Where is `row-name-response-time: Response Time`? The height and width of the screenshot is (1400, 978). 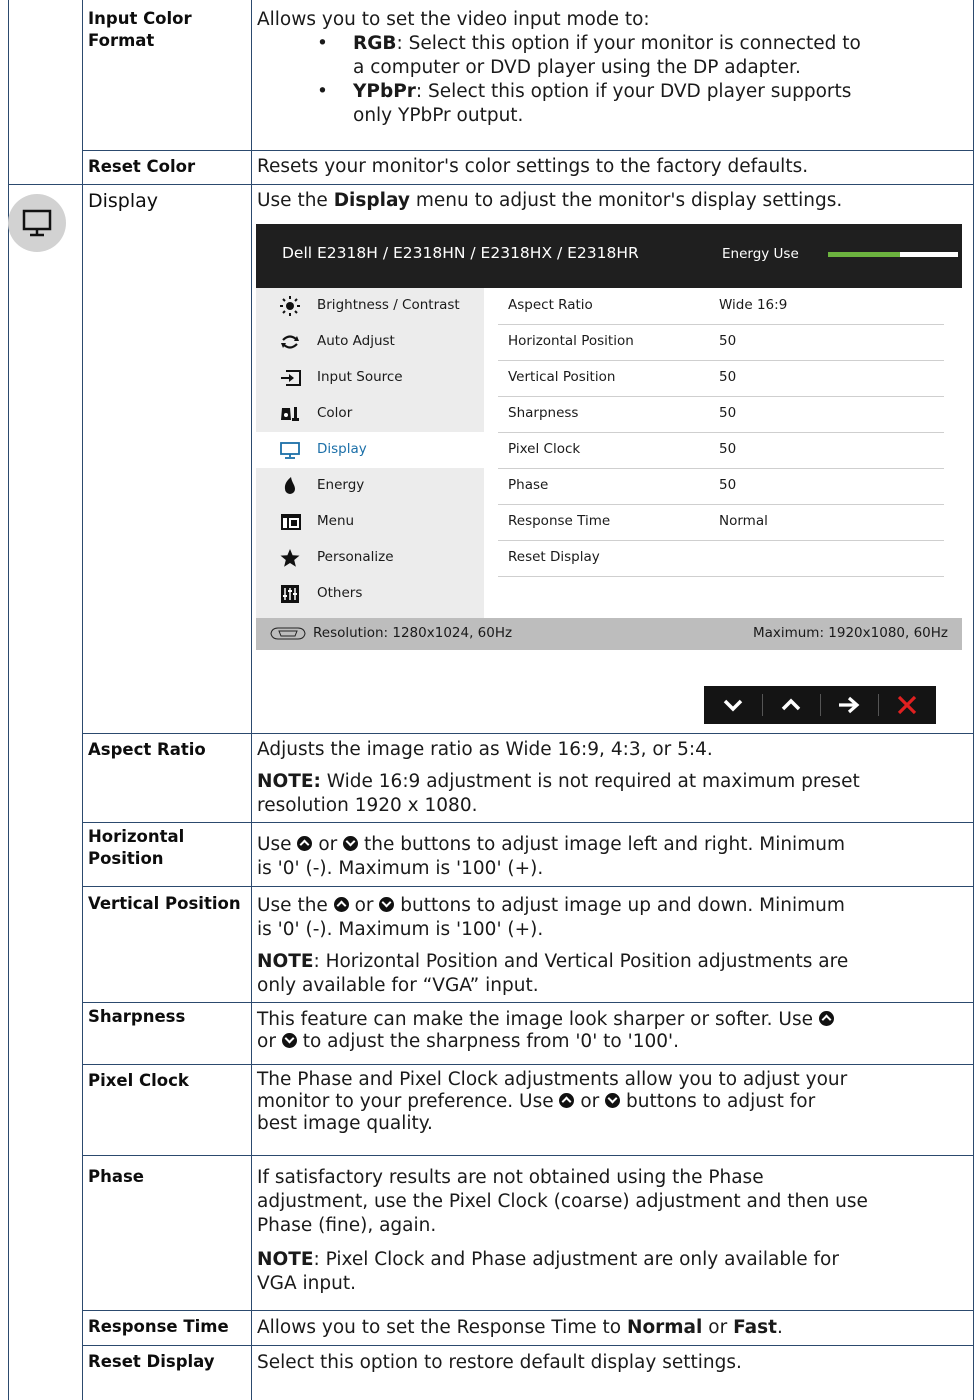
row-name-response-time: Response Time is located at coordinates (158, 1326).